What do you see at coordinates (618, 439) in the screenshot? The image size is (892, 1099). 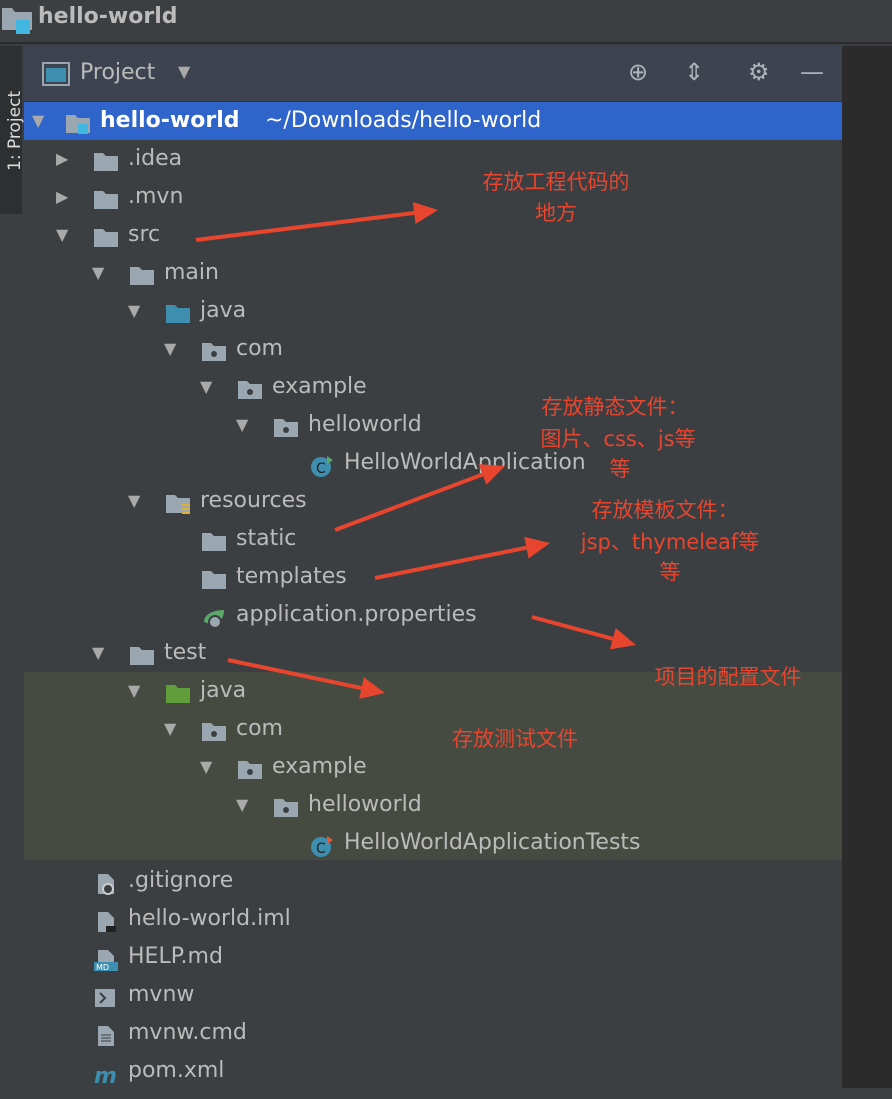 I see `annotation-static: 图片、css、js等` at bounding box center [618, 439].